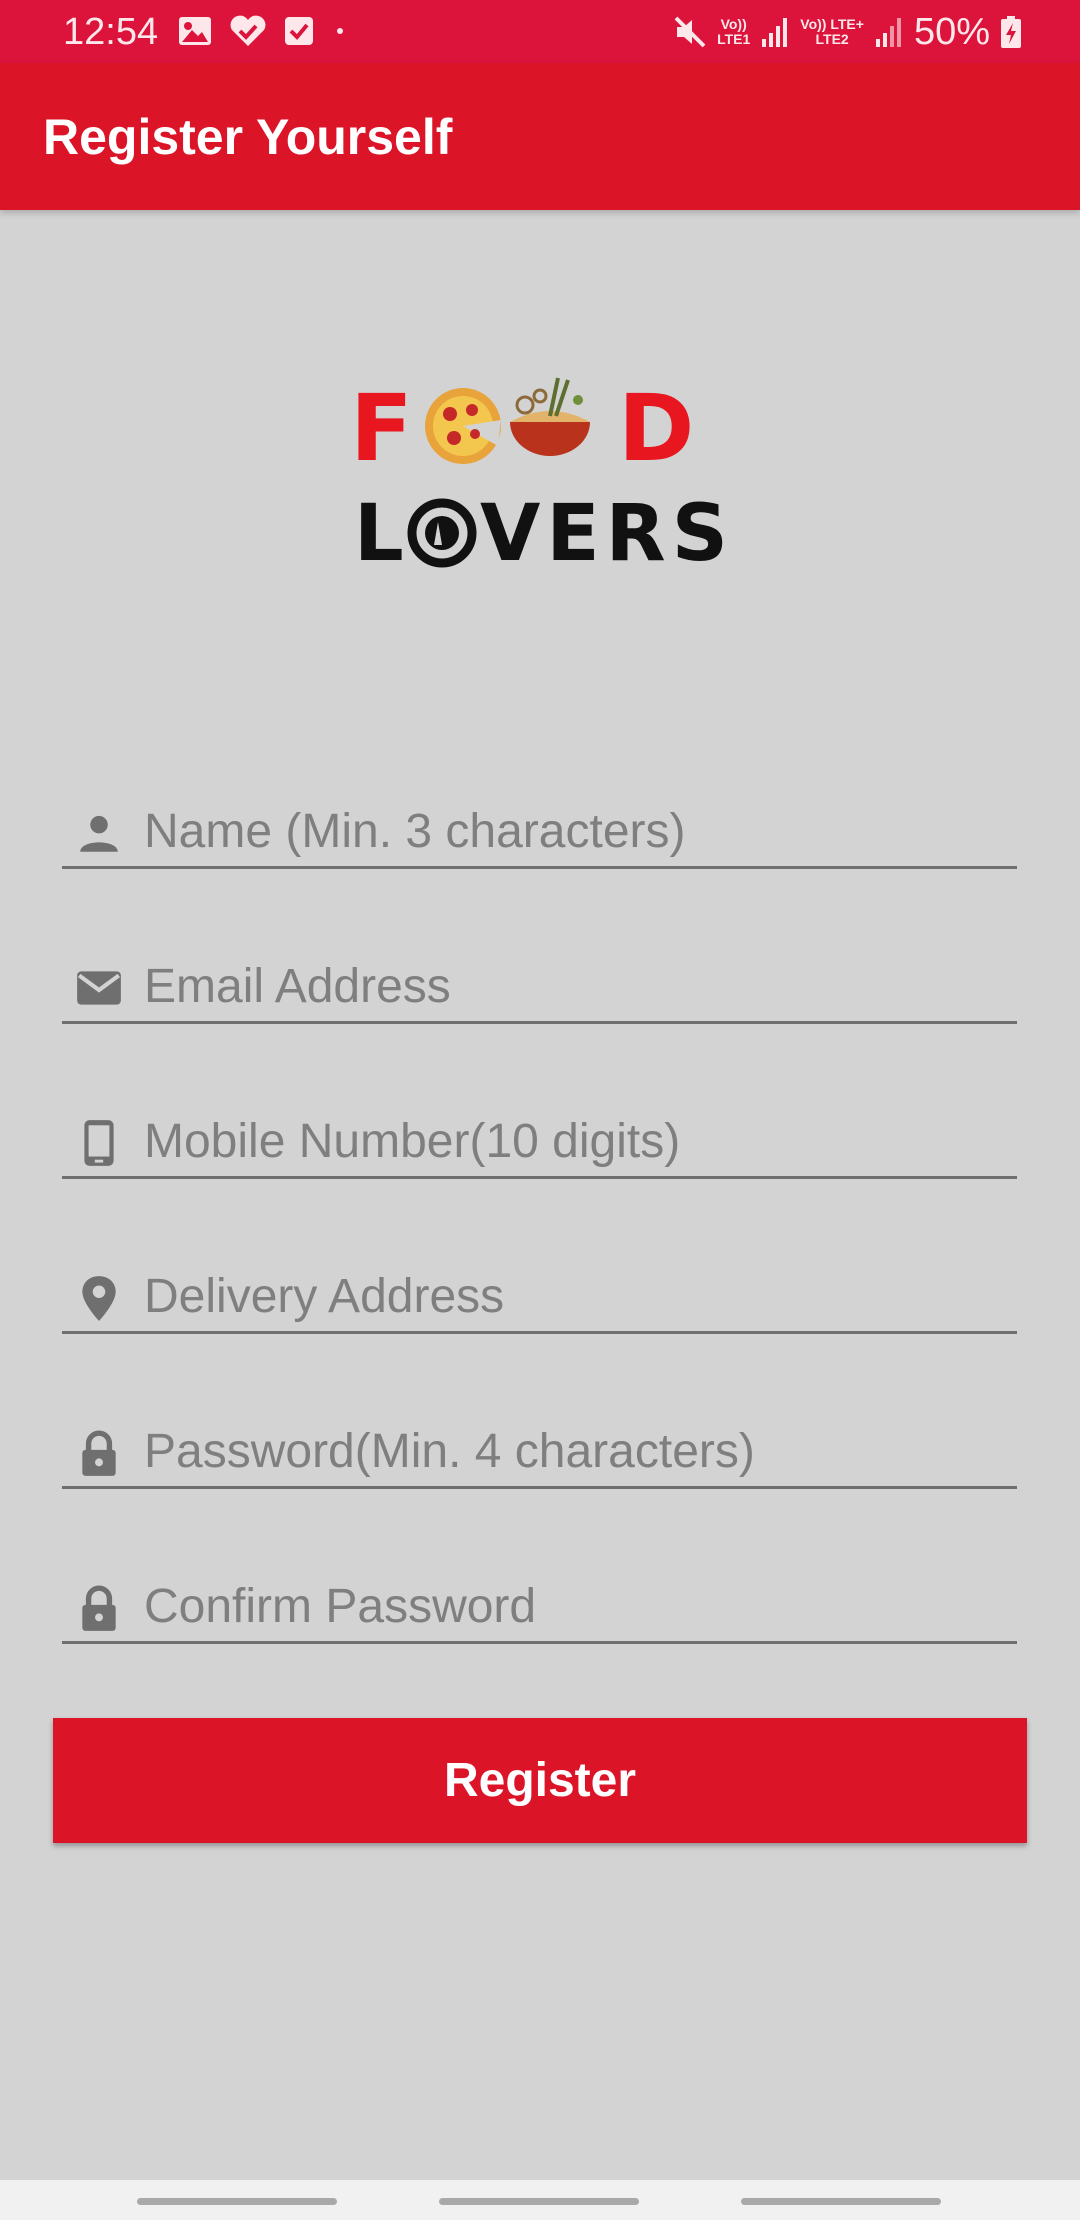 This screenshot has width=1080, height=2220. I want to click on address-input, so click(574, 1296).